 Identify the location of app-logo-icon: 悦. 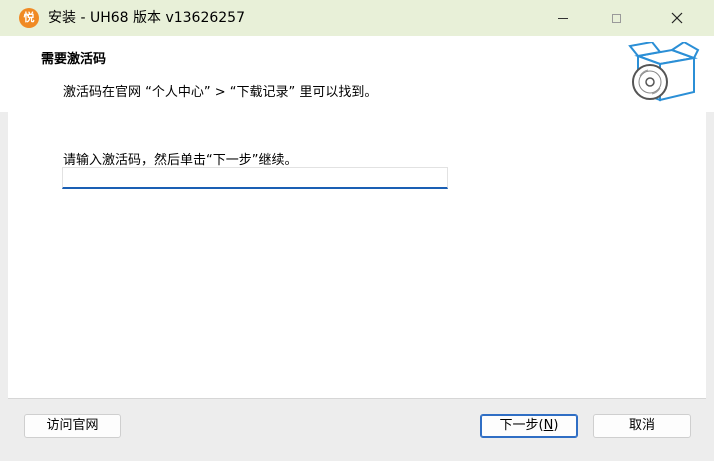
(29, 18).